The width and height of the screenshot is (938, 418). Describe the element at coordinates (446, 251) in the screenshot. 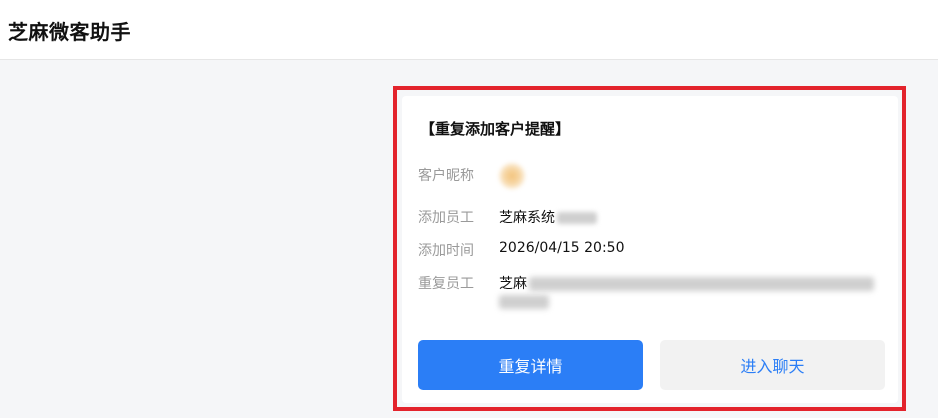

I see `time-label: 添加时间` at that location.